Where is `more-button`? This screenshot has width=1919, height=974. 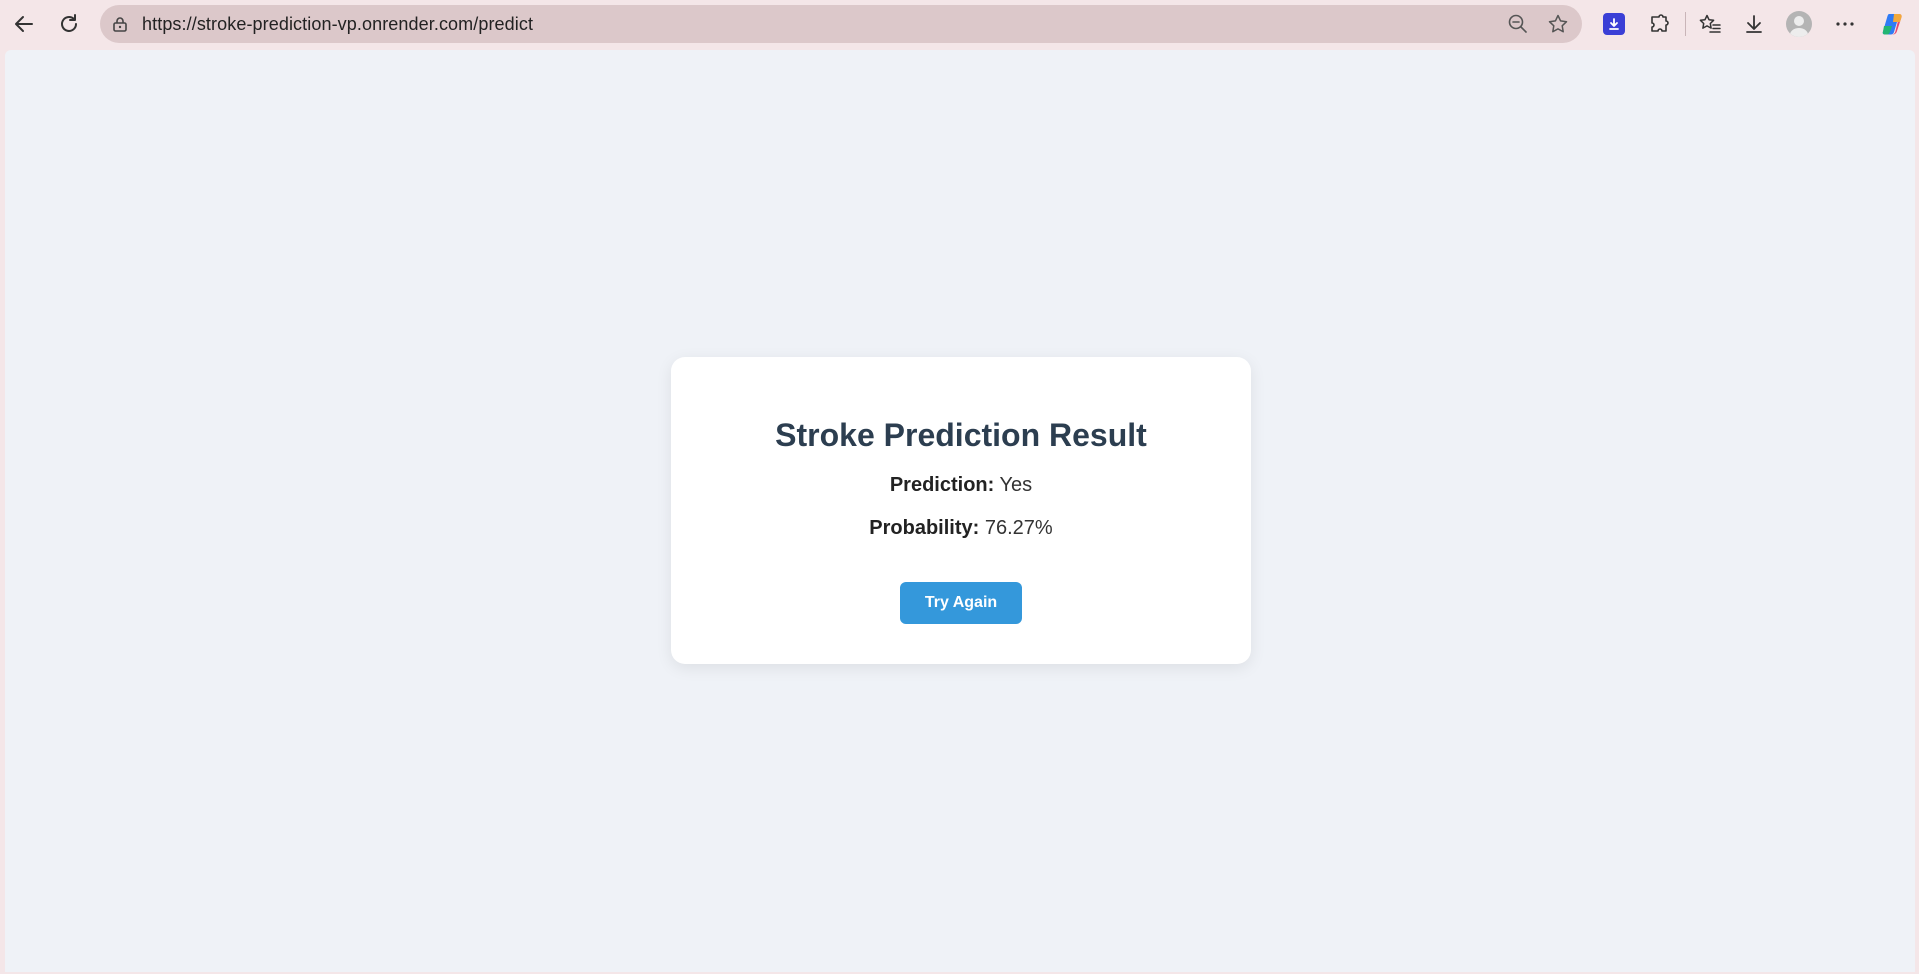
more-button is located at coordinates (1845, 24).